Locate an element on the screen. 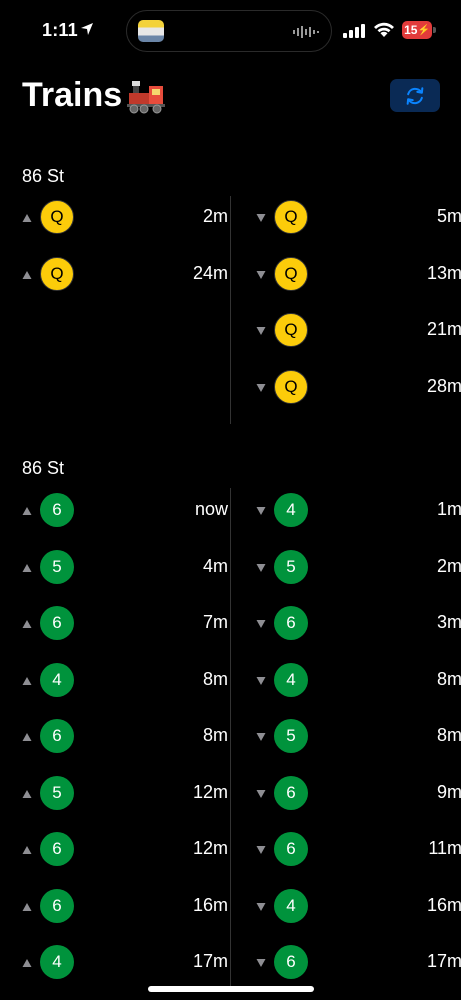 This screenshot has height=1000, width=461. arrival-row: 5 2m is located at coordinates (358, 569).